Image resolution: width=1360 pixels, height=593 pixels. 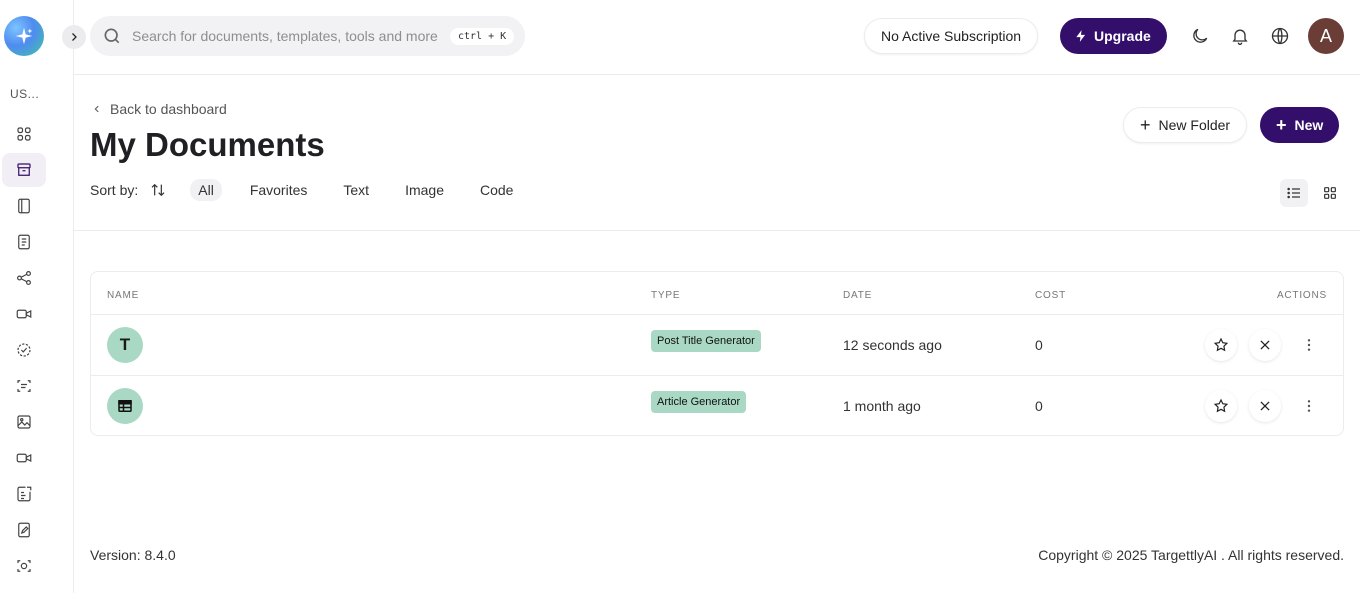 I want to click on type-badge: Article Generator, so click(x=699, y=402).